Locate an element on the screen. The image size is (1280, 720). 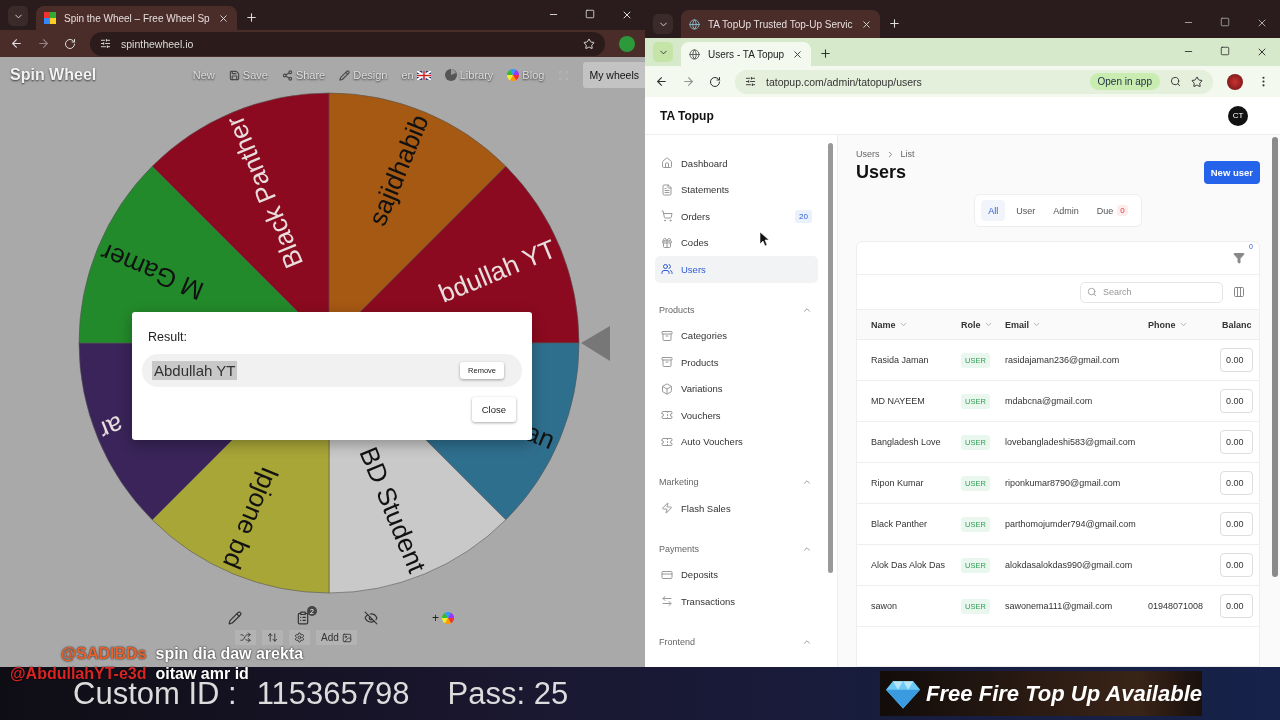
section-header: Payments is located at coordinates (736, 548).